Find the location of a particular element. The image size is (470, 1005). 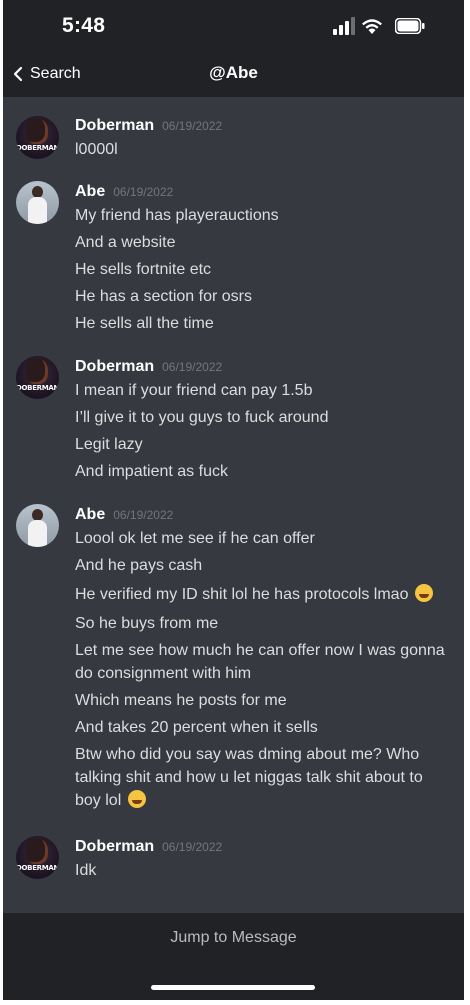

message-text: Legit lazy is located at coordinates (109, 444).